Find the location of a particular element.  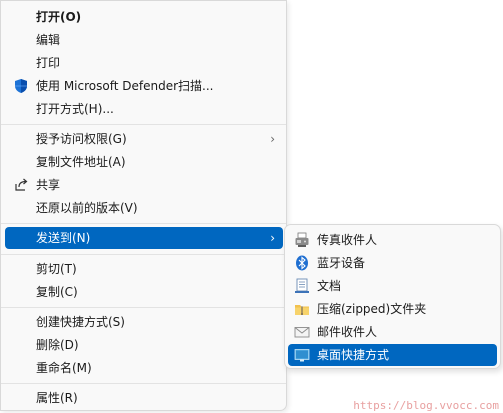

menu-item-label: 重命名(M) is located at coordinates (64, 368).